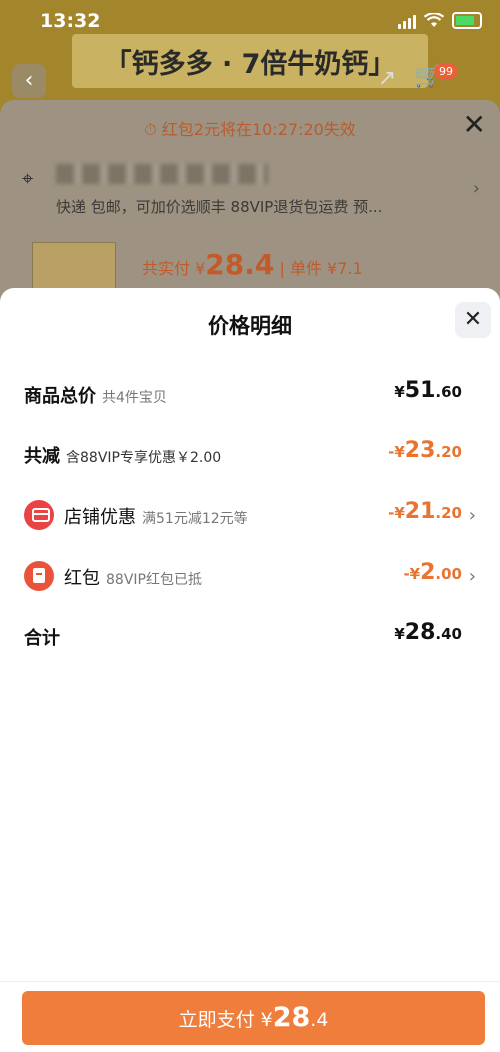 This screenshot has height=1052, width=500. I want to click on share-icon: ↗, so click(387, 83).